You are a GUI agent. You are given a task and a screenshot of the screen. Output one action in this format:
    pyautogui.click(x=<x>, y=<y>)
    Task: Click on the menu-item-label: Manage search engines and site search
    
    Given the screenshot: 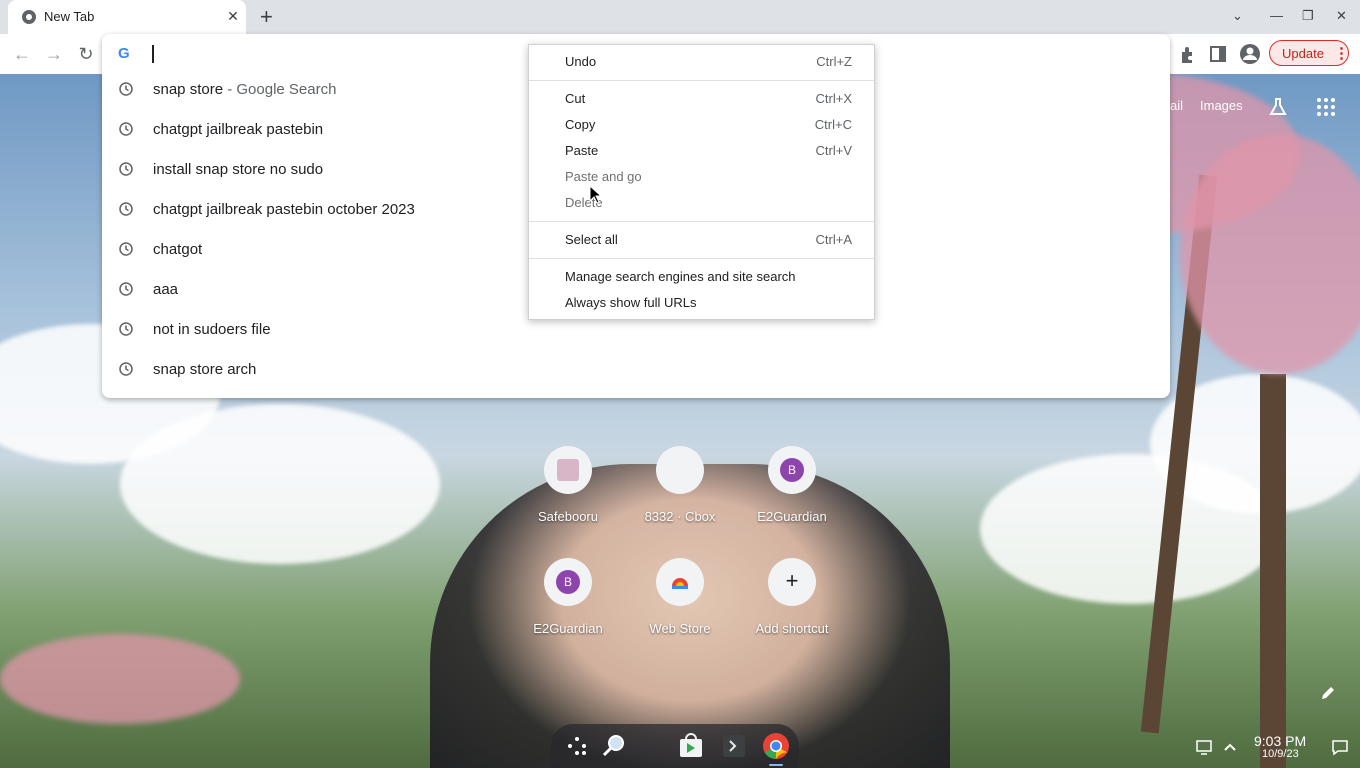 What is the action you would take?
    pyautogui.click(x=680, y=276)
    